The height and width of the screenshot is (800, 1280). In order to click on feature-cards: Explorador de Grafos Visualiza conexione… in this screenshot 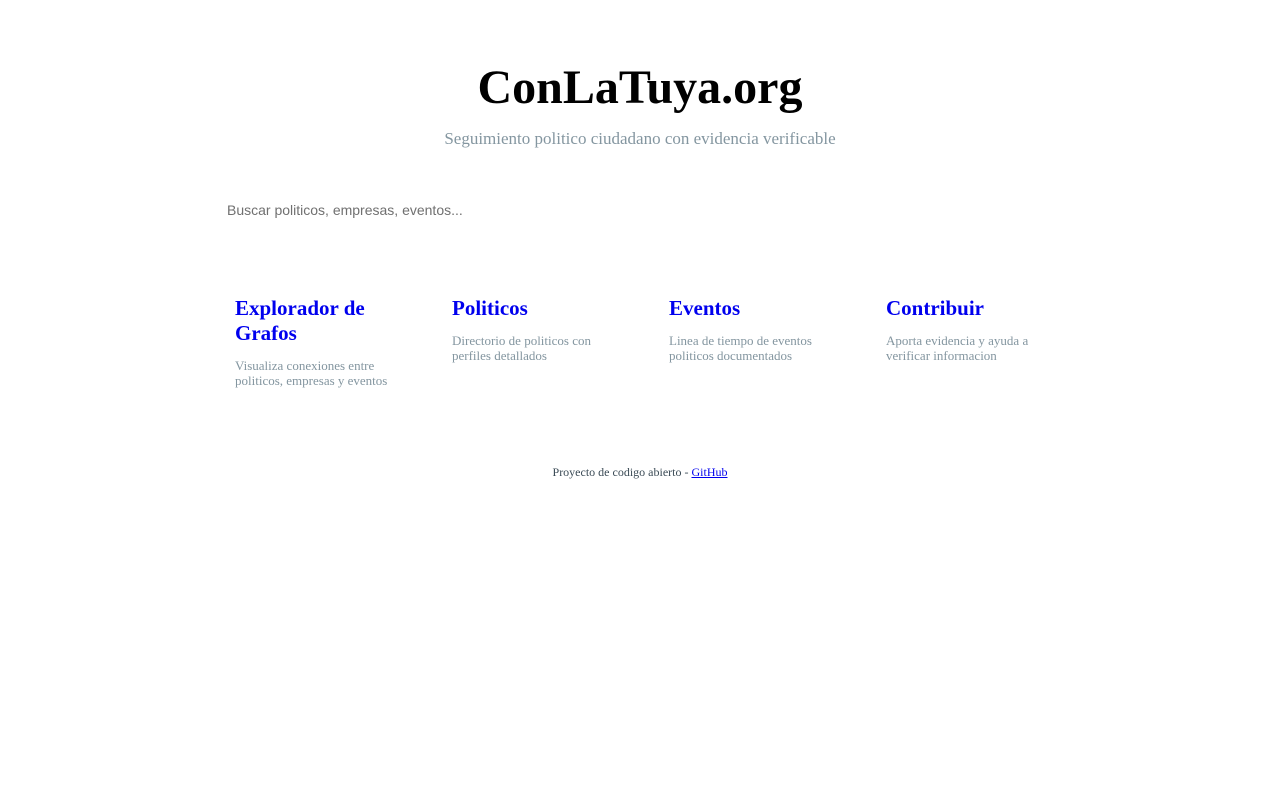, I will do `click(645, 342)`.